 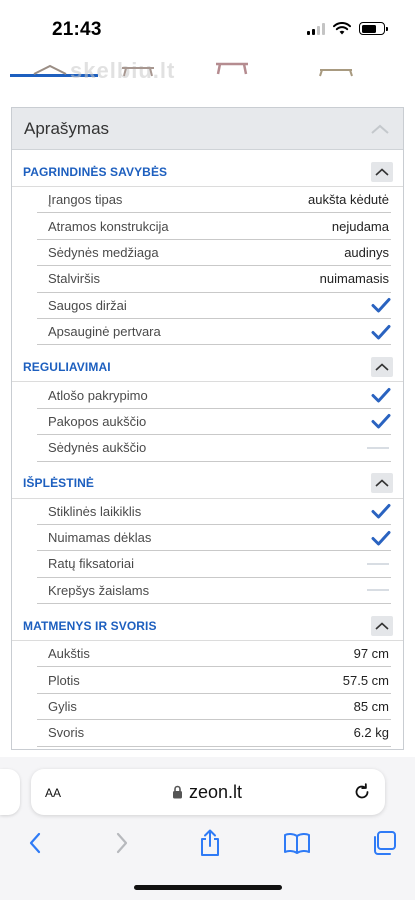 I want to click on panel-title: Aprašymas, so click(x=67, y=128).